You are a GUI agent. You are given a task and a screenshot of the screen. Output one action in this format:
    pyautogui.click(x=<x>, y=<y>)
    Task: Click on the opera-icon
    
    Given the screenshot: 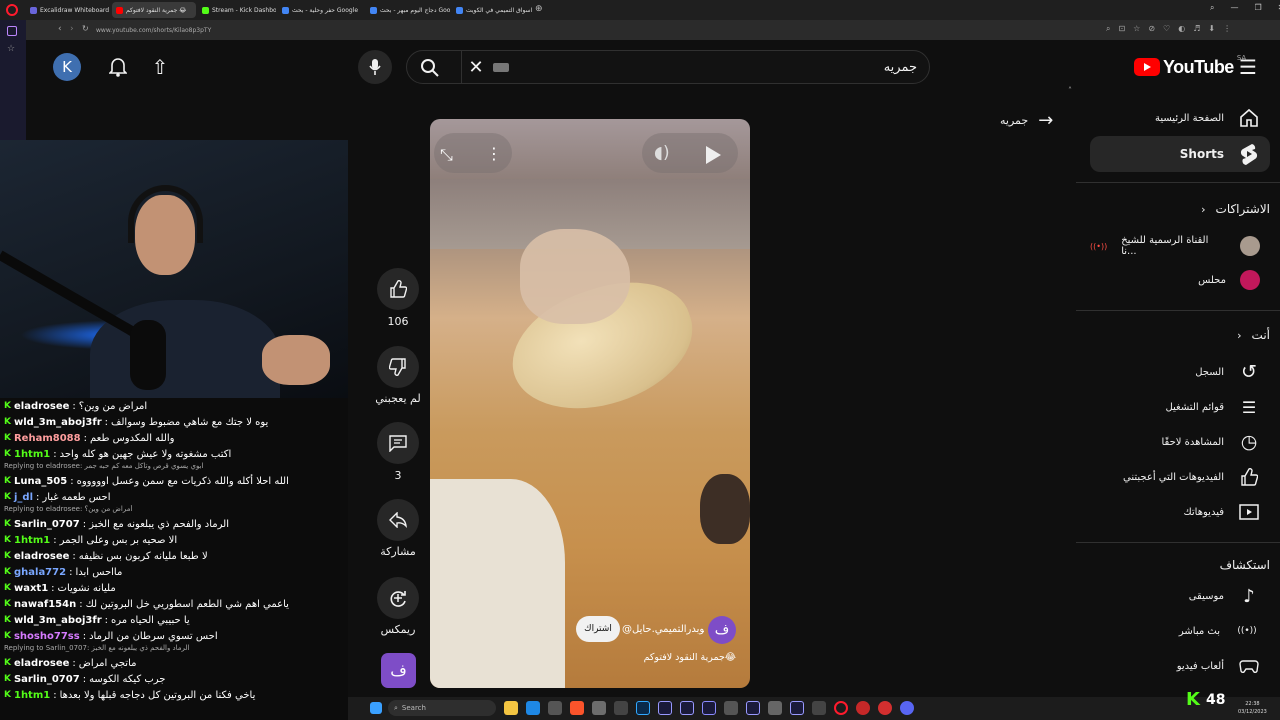 What is the action you would take?
    pyautogui.click(x=841, y=708)
    